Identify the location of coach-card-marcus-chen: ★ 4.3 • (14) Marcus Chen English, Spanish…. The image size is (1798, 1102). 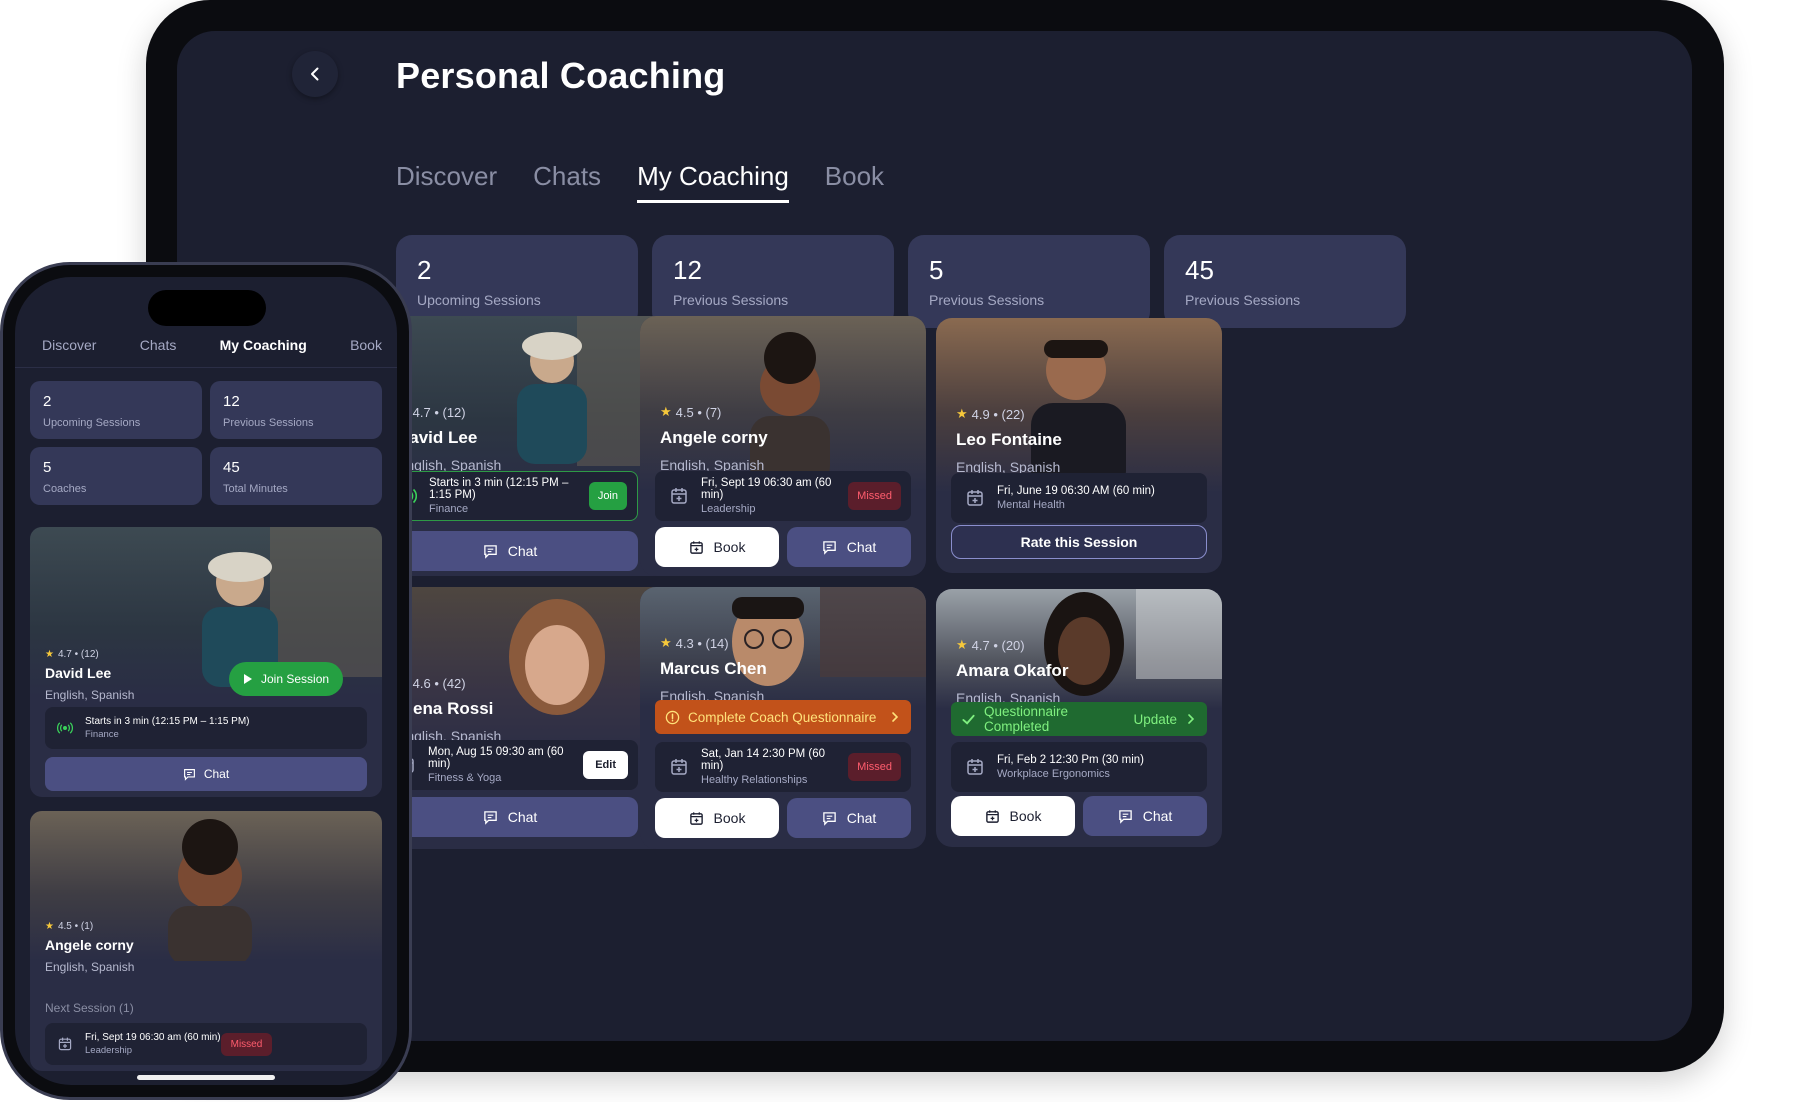
(783, 718).